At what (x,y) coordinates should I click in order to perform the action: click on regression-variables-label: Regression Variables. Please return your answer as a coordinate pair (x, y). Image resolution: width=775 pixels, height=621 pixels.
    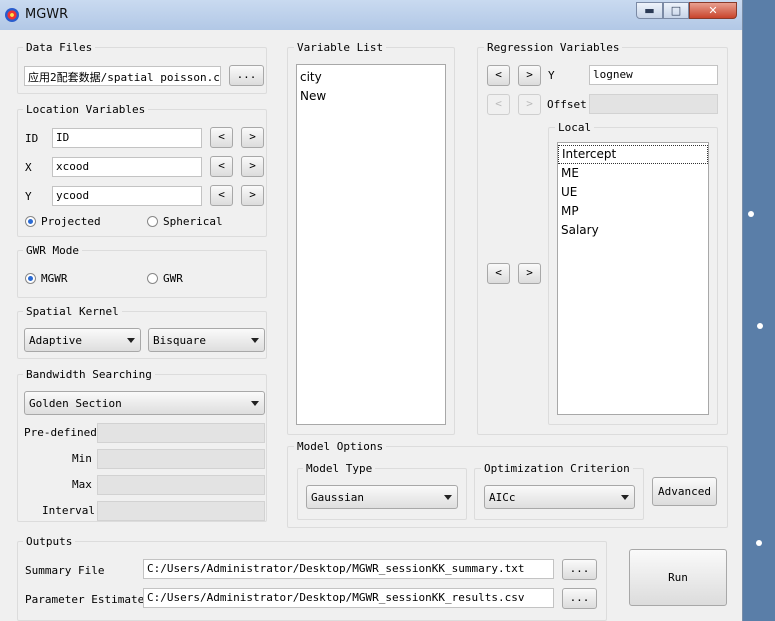
    Looking at the image, I should click on (553, 47).